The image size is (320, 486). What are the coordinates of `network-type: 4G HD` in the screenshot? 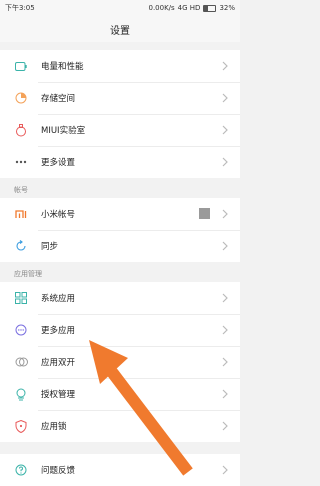 It's located at (189, 8).